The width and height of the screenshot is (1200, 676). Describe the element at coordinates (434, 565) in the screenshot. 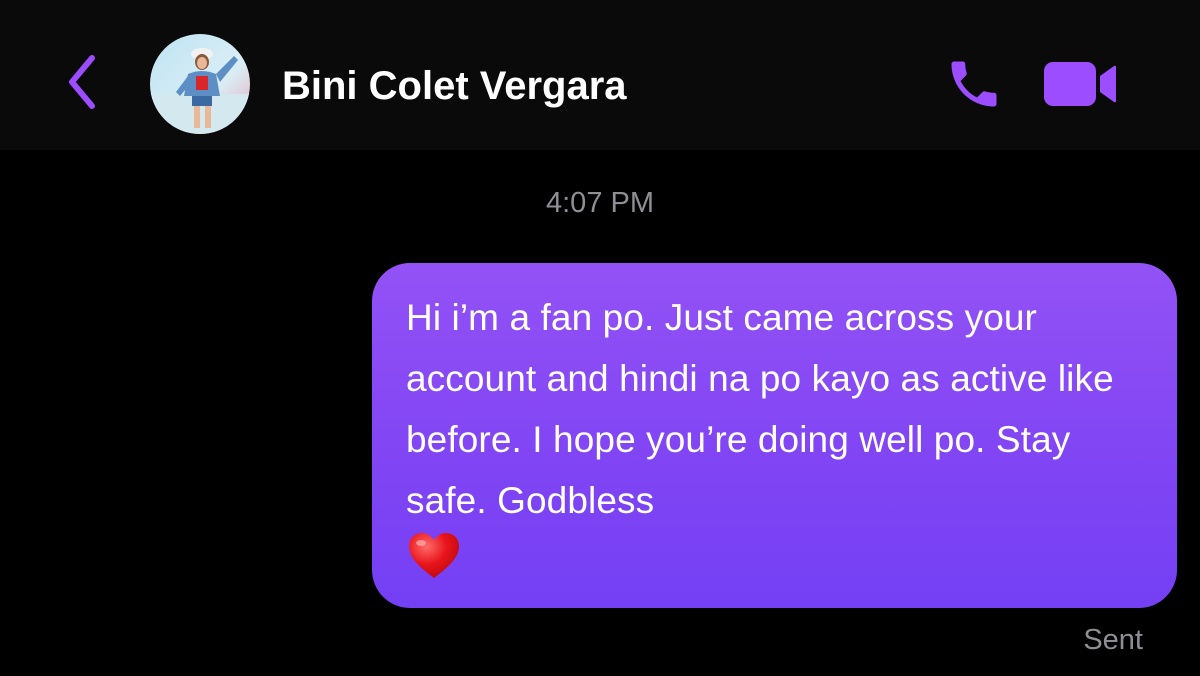

I see `heart-emoji-icon` at that location.